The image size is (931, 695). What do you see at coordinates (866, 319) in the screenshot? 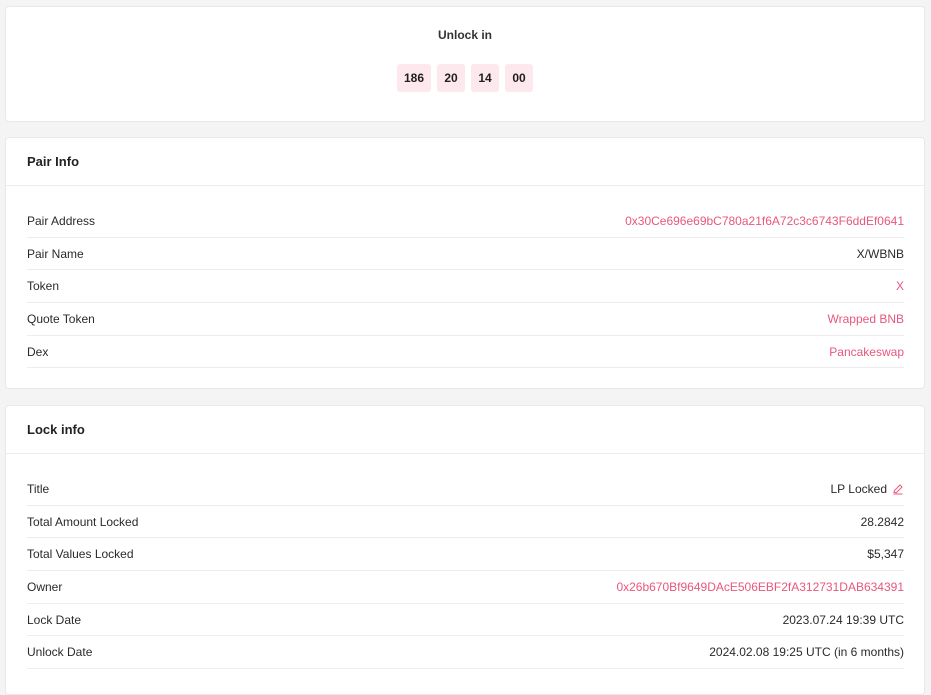
I see `quote-token-link: Wrapped BNB` at bounding box center [866, 319].